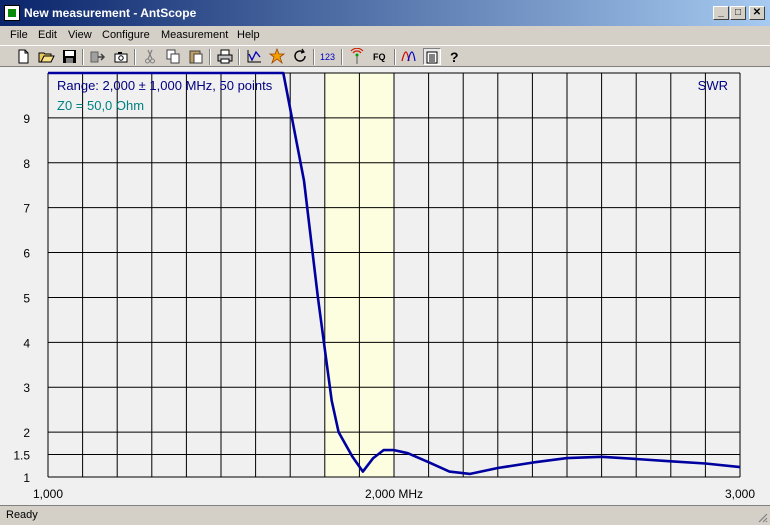 Image resolution: width=770 pixels, height=525 pixels. I want to click on curves-icon, so click(408, 56).